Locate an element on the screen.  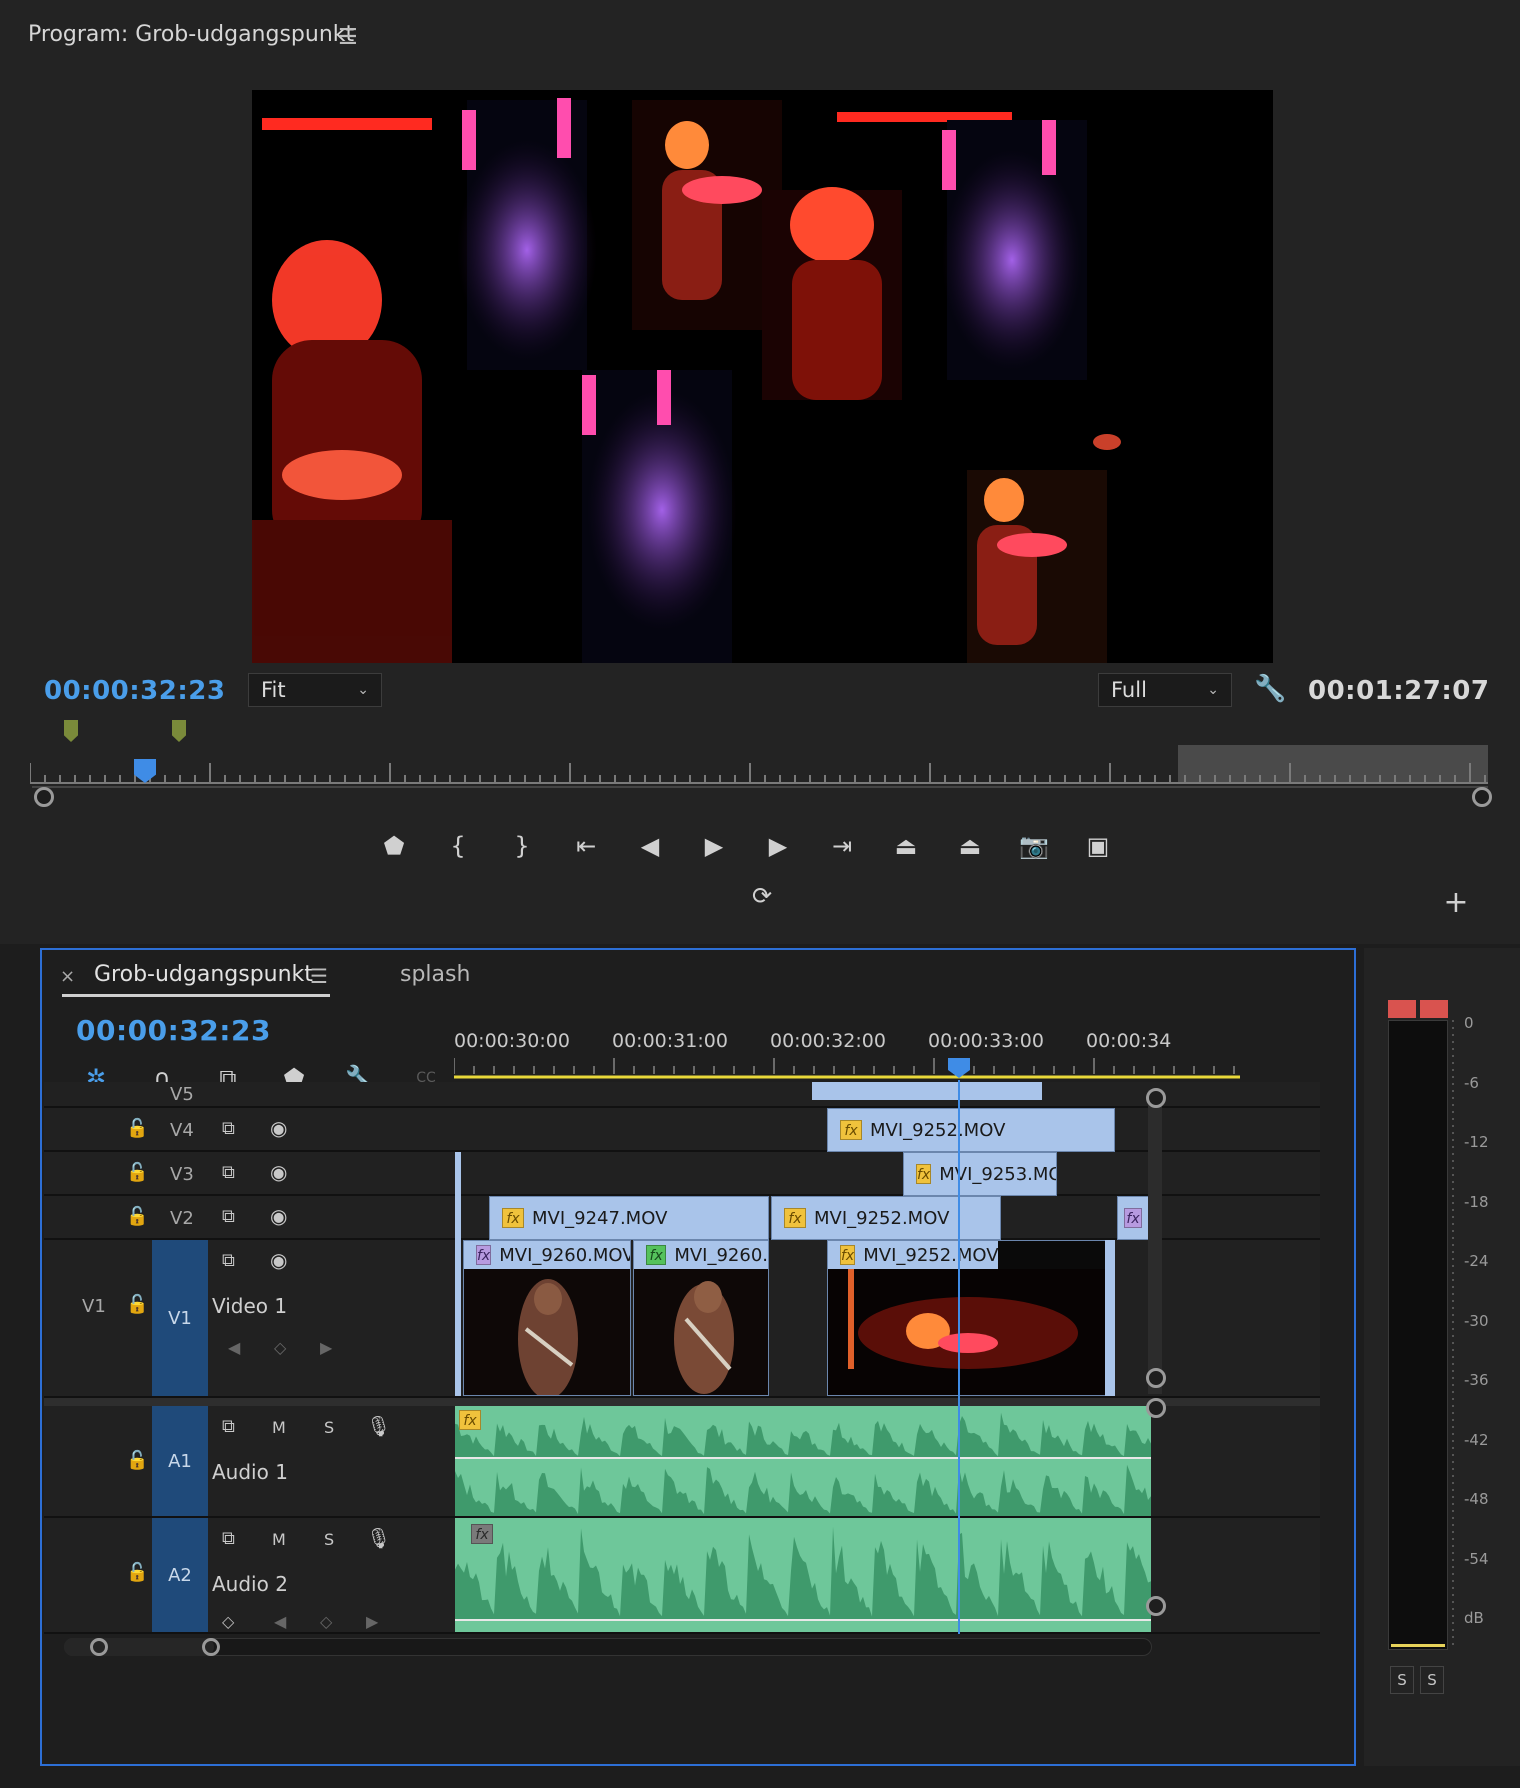
add-marker-icon: ⬟ is located at coordinates (394, 846).